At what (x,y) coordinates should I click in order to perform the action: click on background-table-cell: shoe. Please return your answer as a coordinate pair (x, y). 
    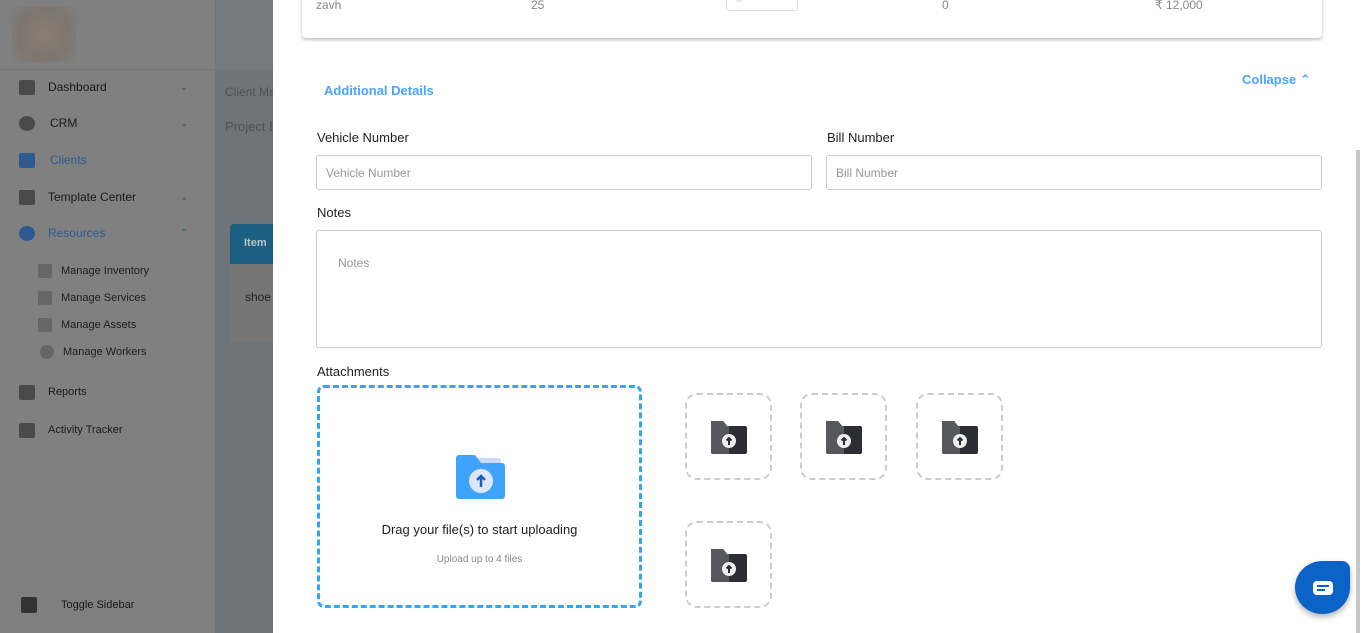
    Looking at the image, I should click on (258, 297).